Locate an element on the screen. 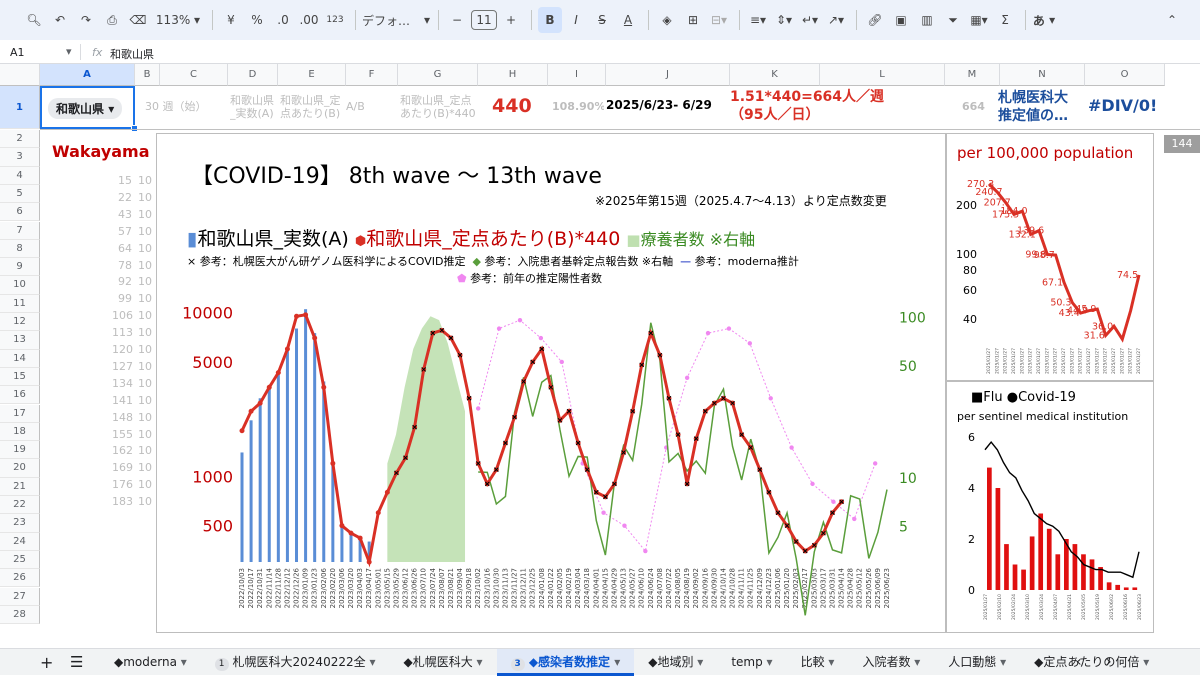  row-header-26: 26 is located at coordinates (20, 578).